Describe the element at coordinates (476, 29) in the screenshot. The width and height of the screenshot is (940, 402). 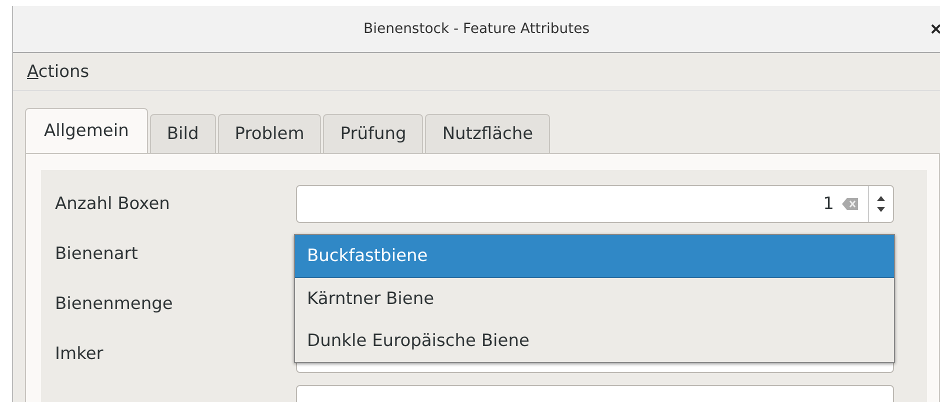
I see `window-title: Bienenstock - Feature Attributes` at that location.